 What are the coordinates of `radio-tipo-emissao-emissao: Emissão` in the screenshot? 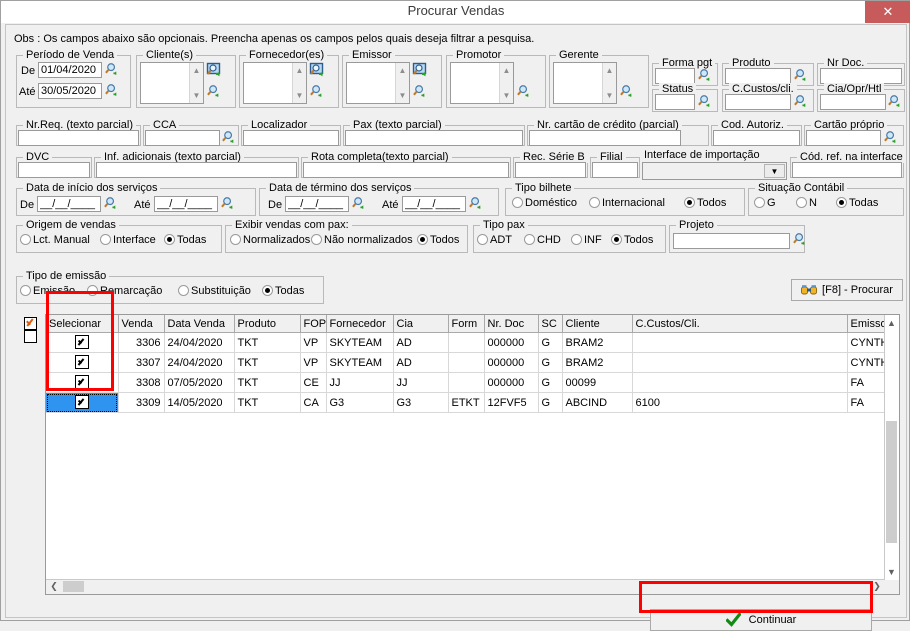 It's located at (47, 291).